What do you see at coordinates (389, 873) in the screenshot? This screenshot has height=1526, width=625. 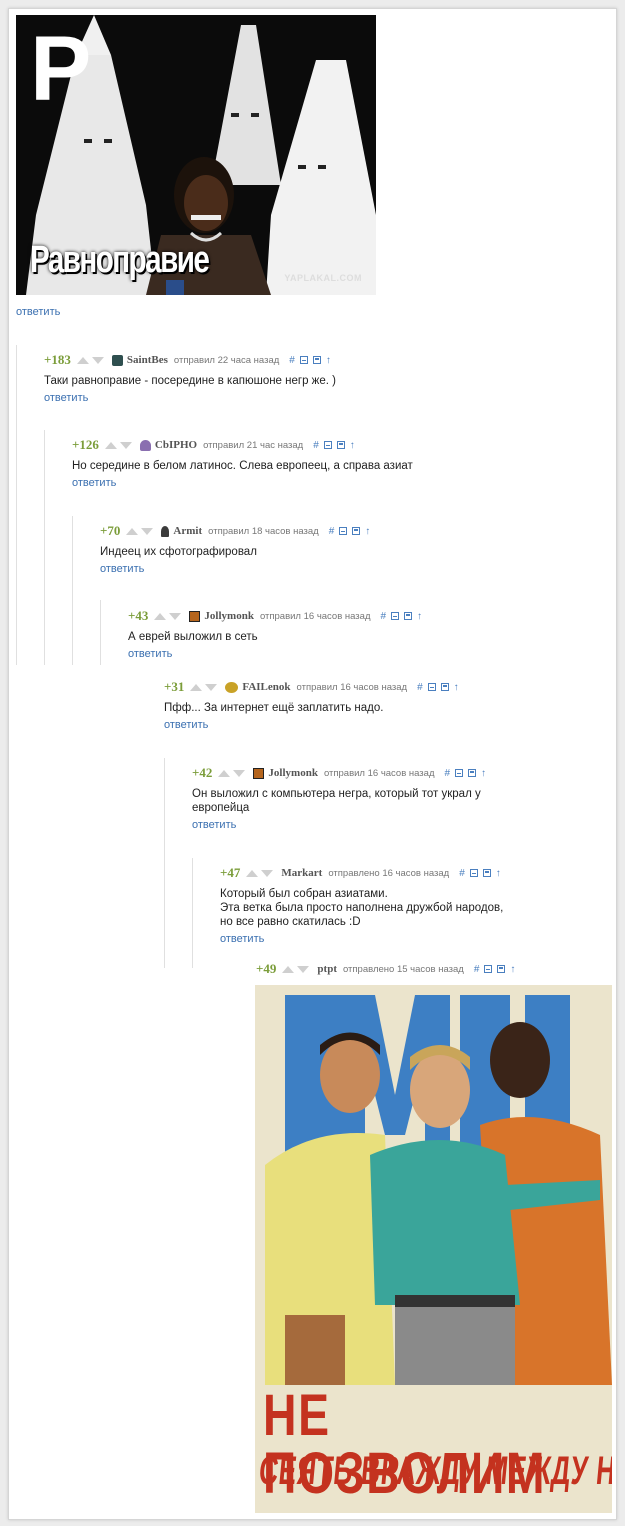 I see `comment-time: отправлено 16 часов назад` at bounding box center [389, 873].